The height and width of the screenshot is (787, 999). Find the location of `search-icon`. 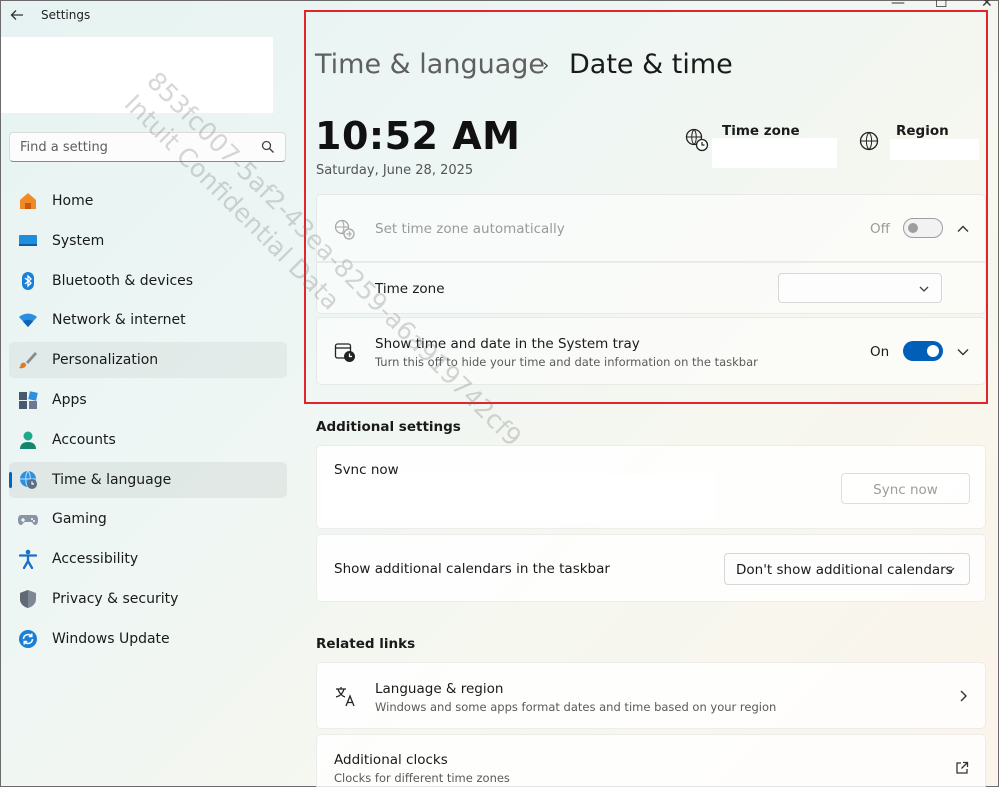

search-icon is located at coordinates (267, 146).